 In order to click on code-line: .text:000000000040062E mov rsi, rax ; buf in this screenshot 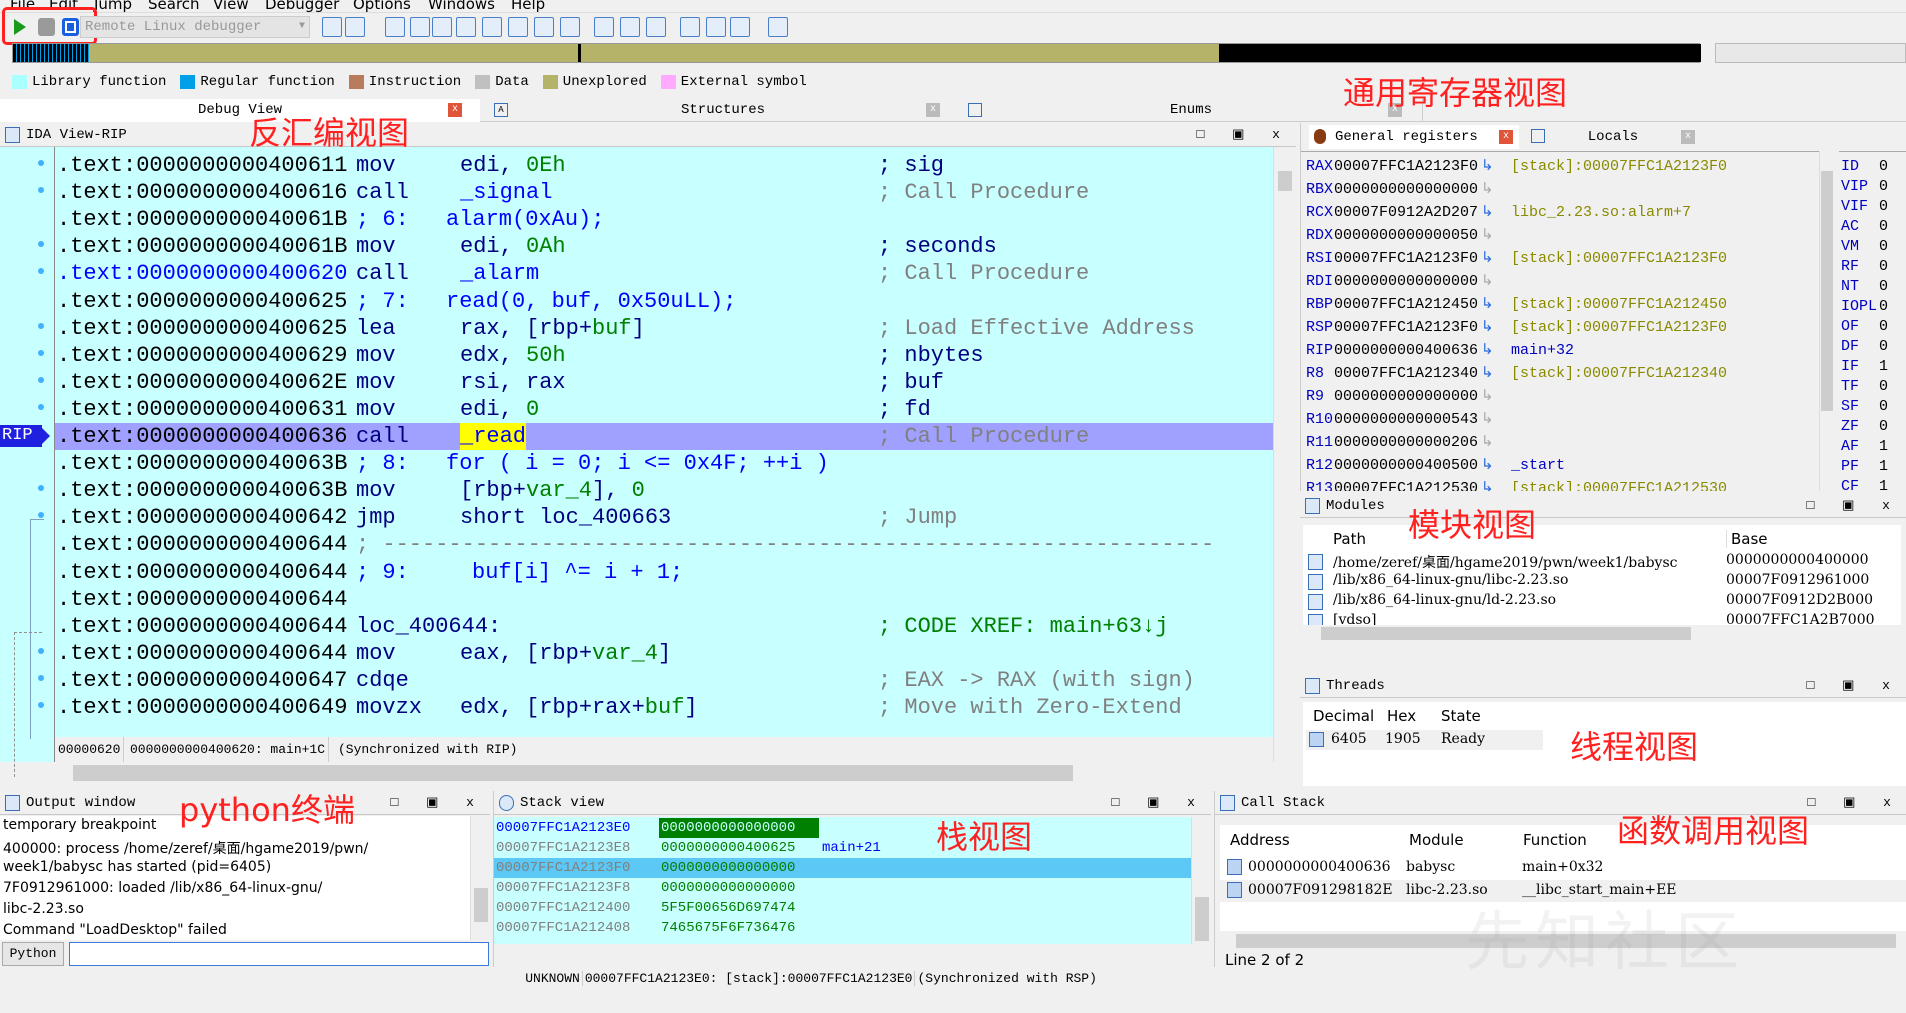, I will do `click(664, 382)`.